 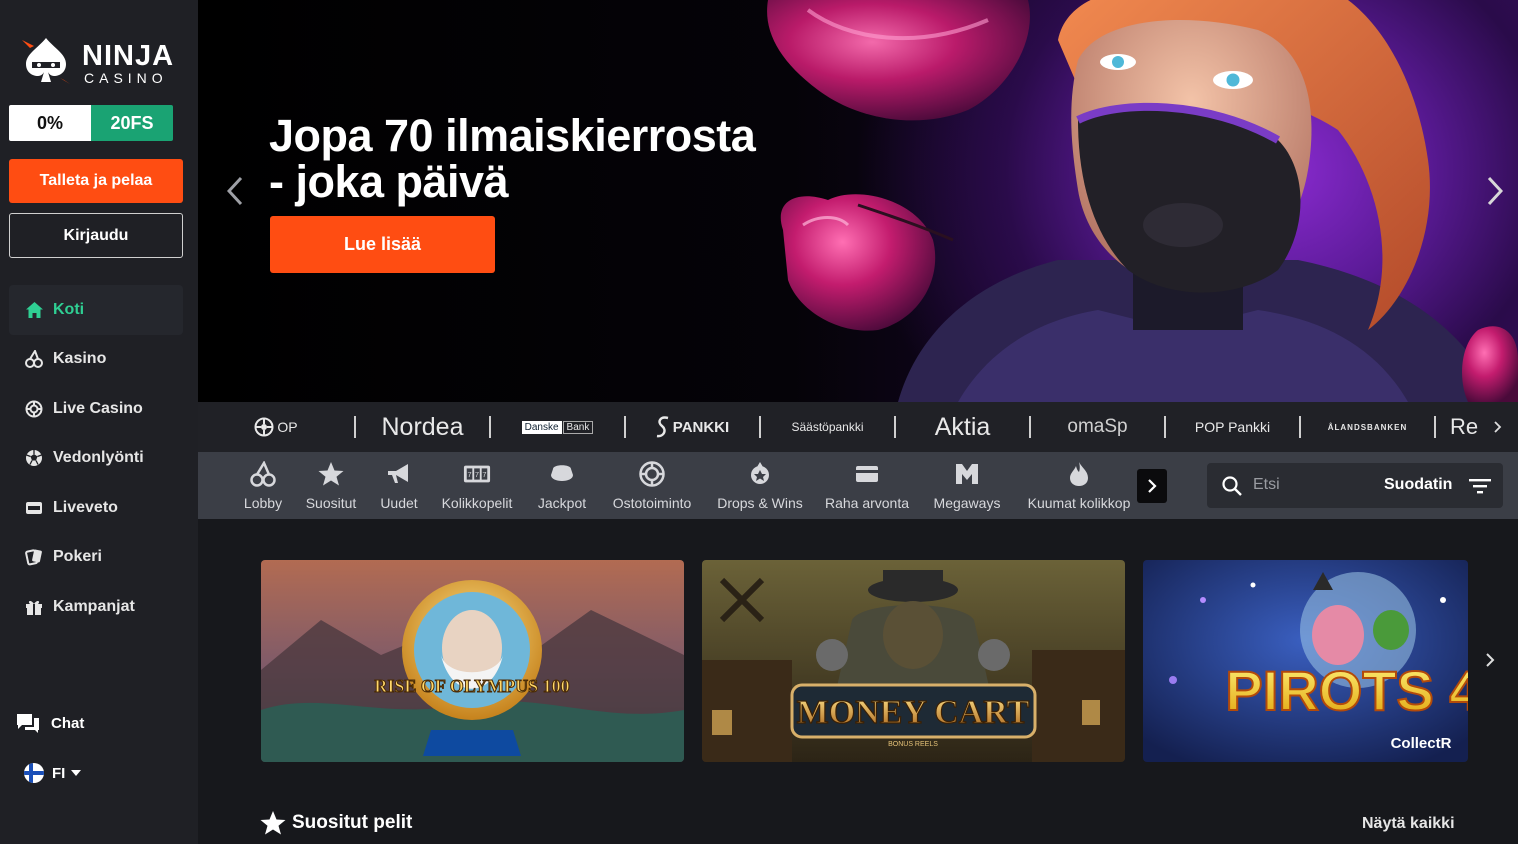 I want to click on category-suositut: Suositut, so click(x=331, y=485).